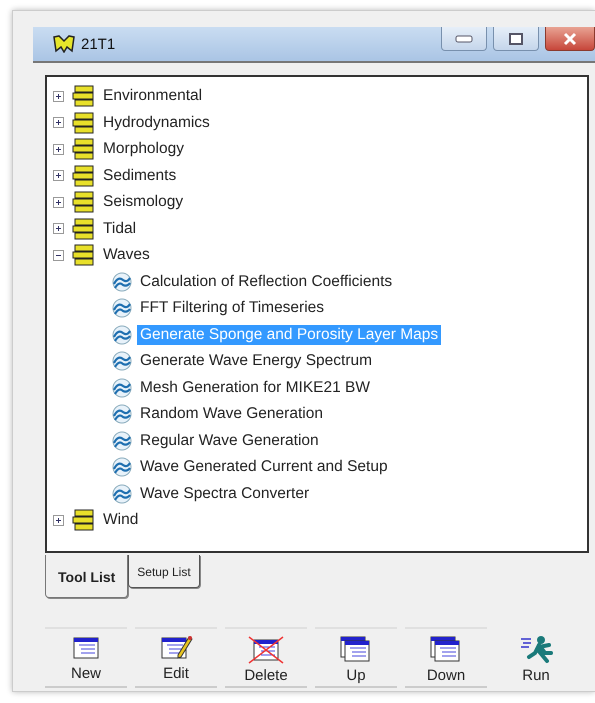  I want to click on toolbar-button: Run, so click(536, 657).